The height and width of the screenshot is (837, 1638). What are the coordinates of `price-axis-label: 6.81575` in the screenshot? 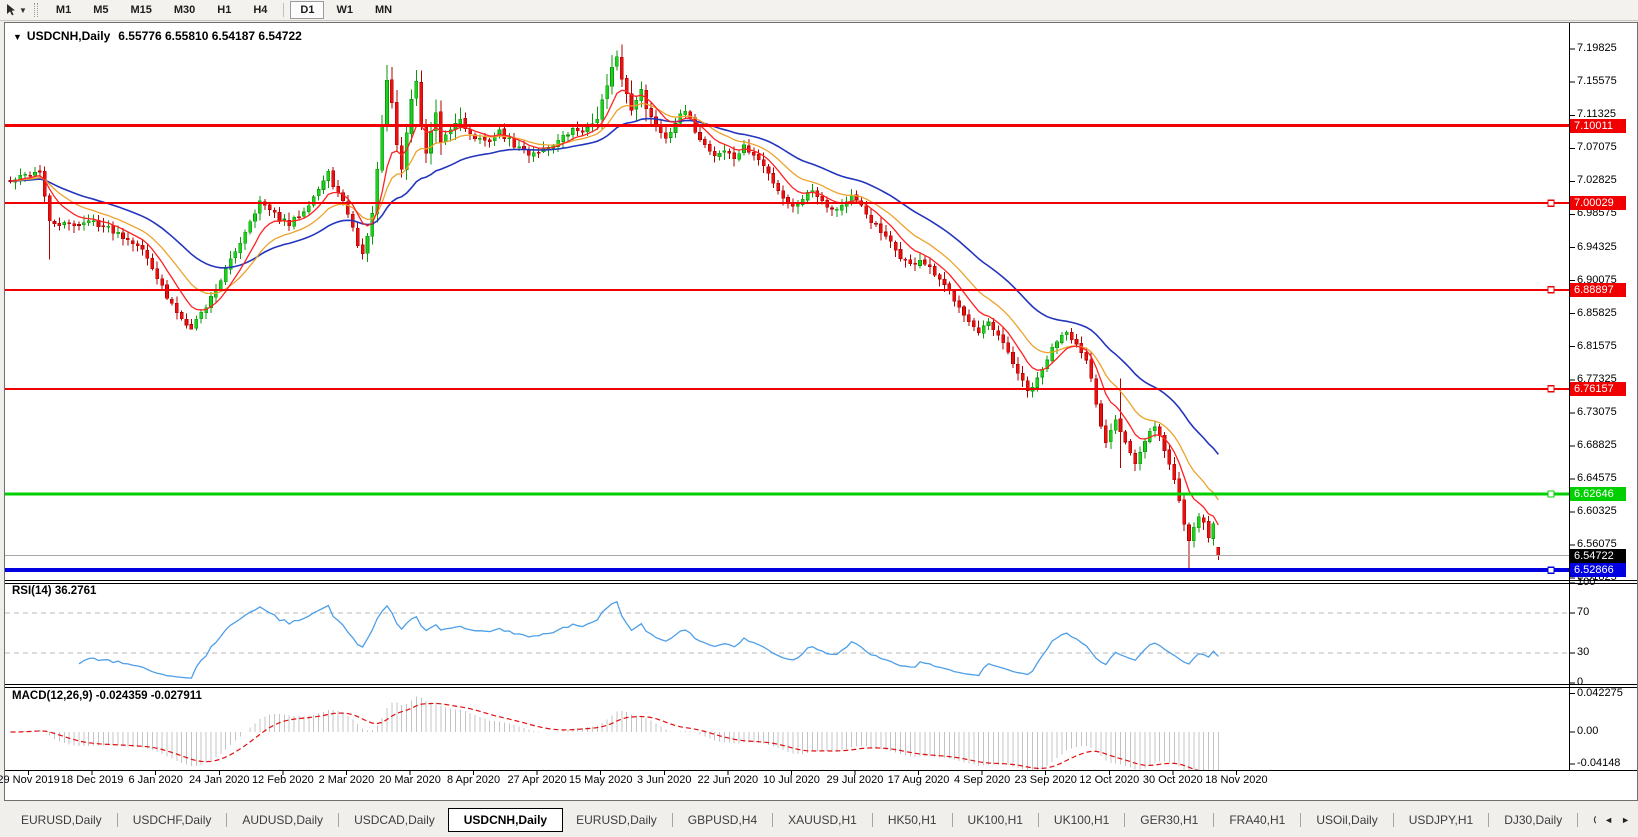 It's located at (1597, 345).